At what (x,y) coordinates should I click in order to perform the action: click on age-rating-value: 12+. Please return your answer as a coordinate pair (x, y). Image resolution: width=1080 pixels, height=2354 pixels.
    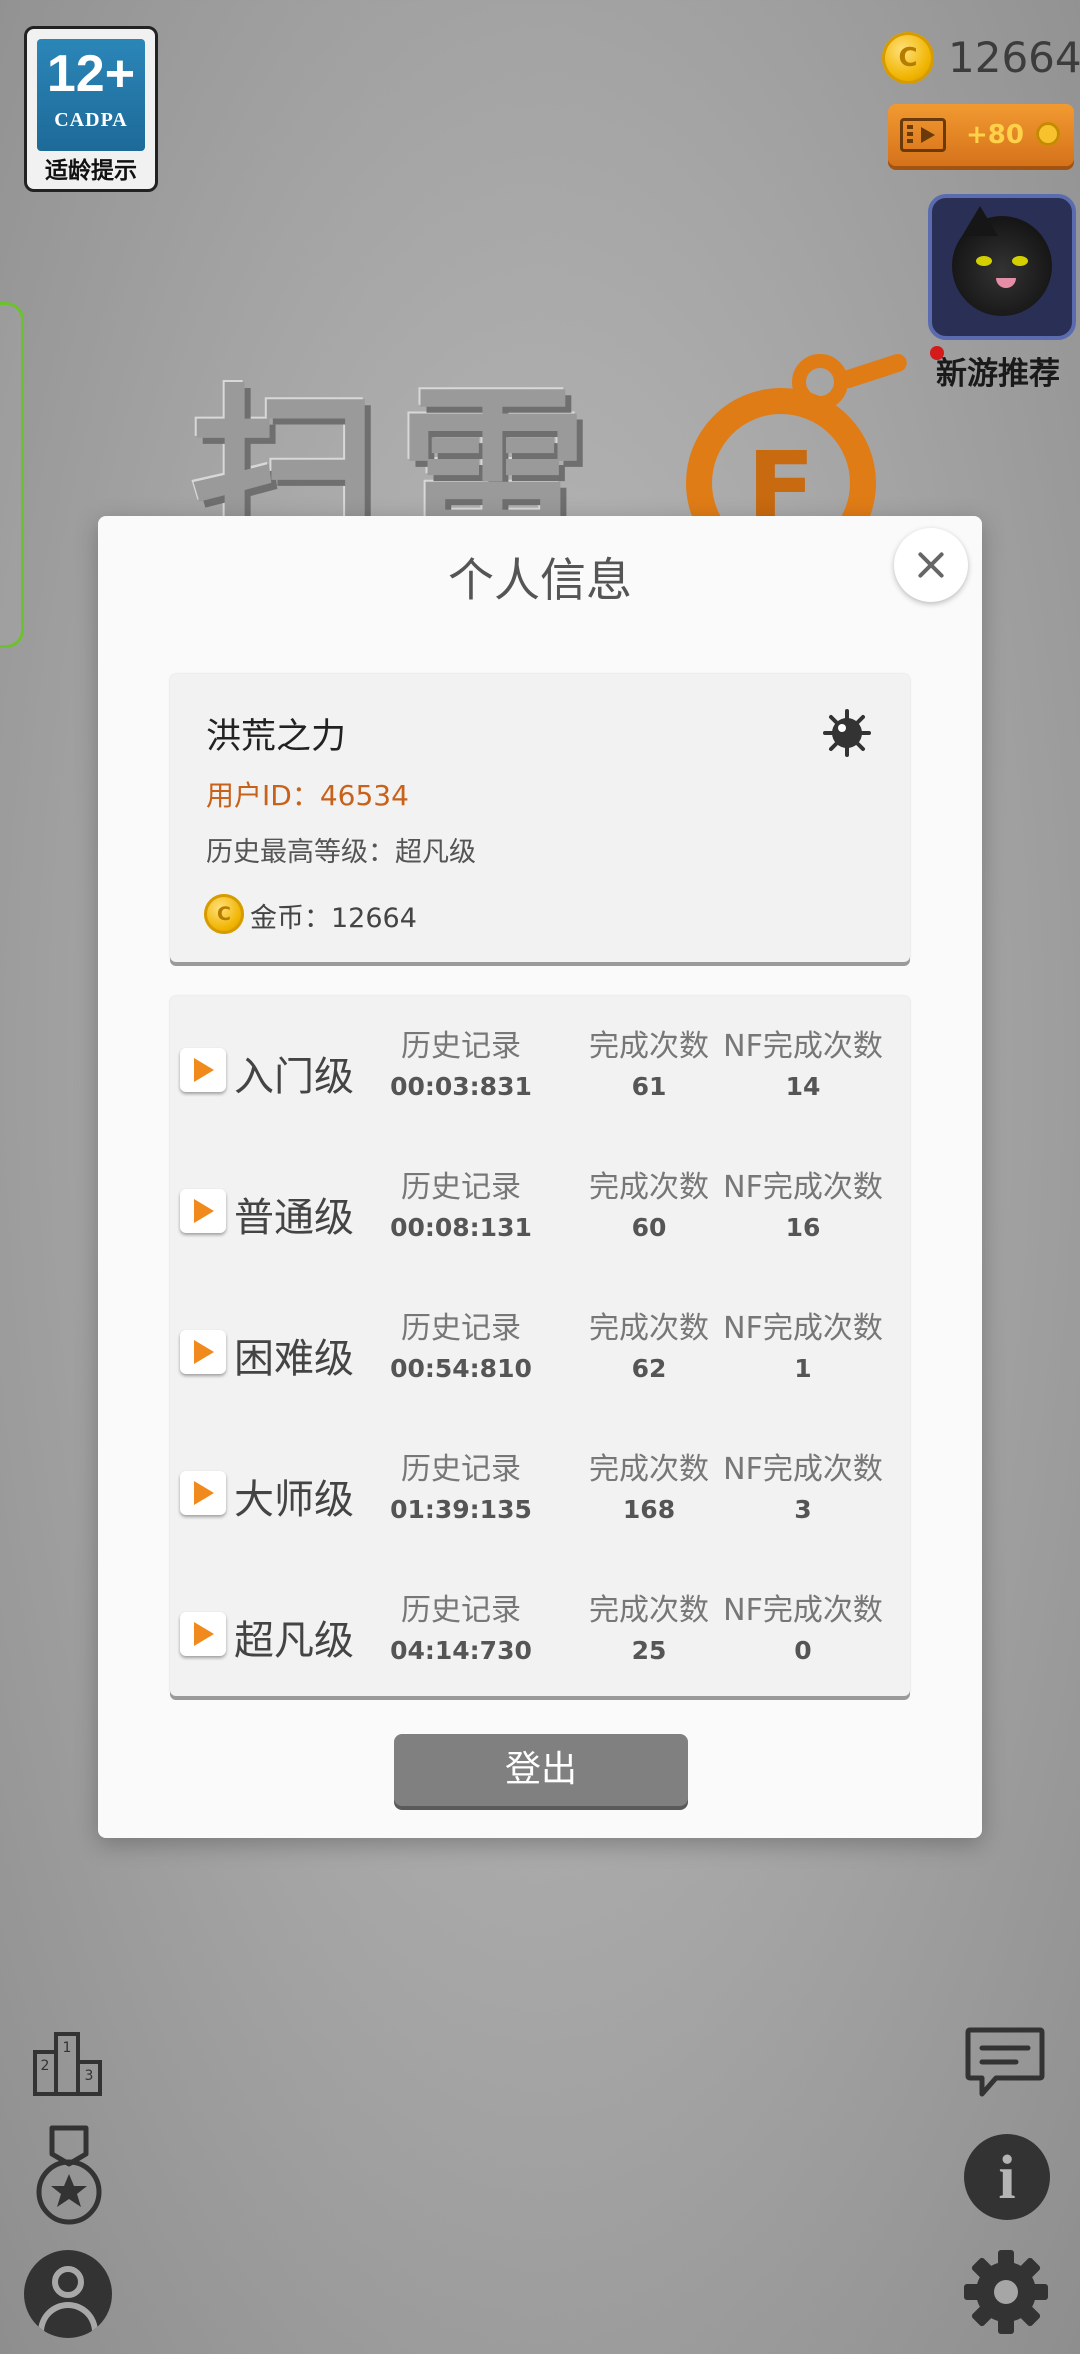
    Looking at the image, I should click on (91, 74).